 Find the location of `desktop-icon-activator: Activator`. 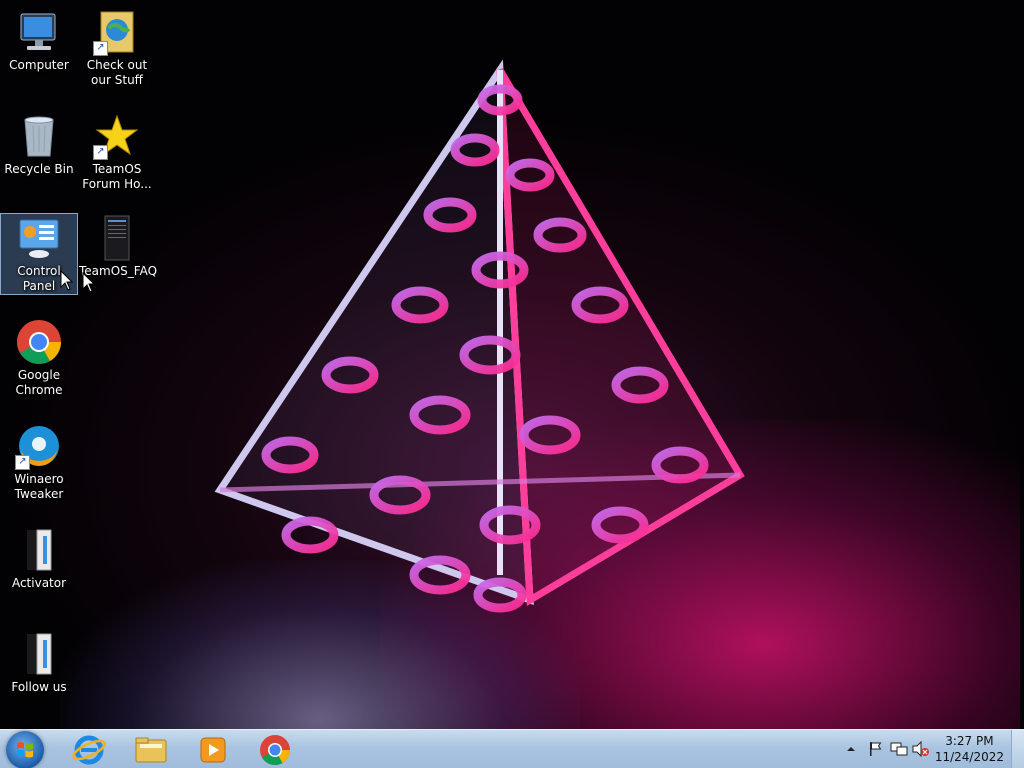

desktop-icon-activator: Activator is located at coordinates (39, 558).